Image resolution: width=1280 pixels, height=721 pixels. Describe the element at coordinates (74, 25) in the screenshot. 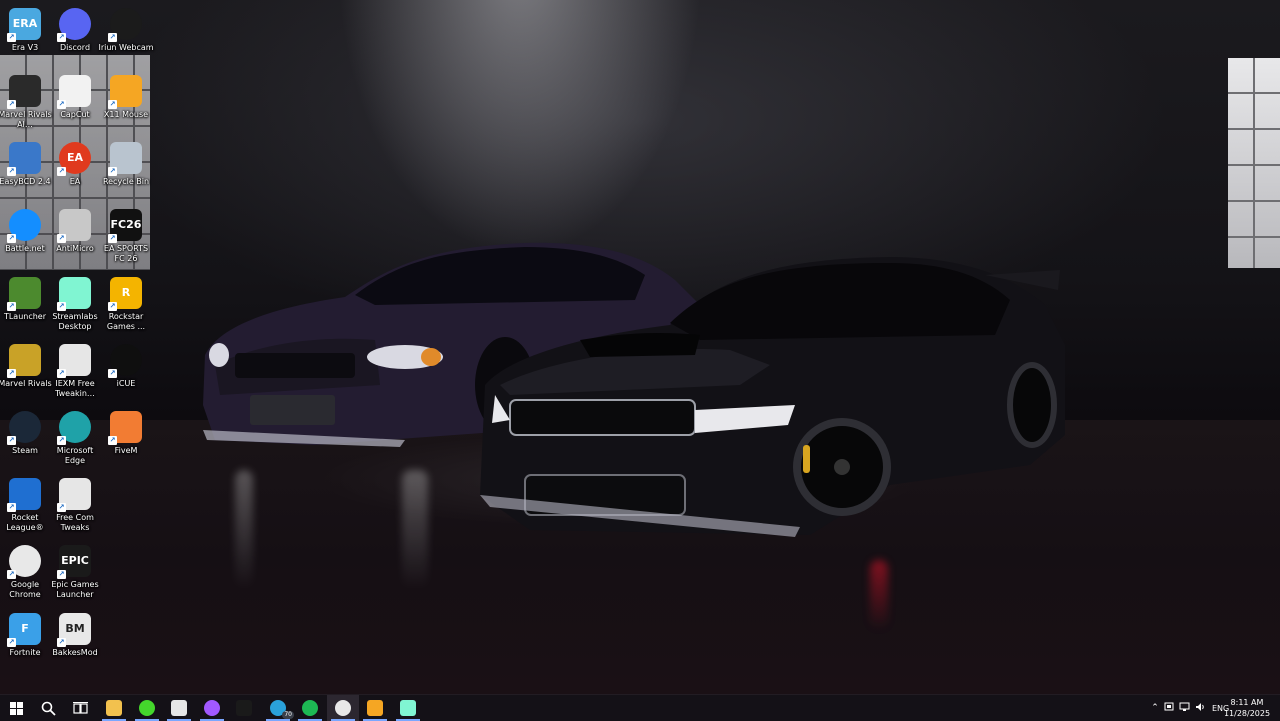

I see `discord-icon: ↗` at that location.